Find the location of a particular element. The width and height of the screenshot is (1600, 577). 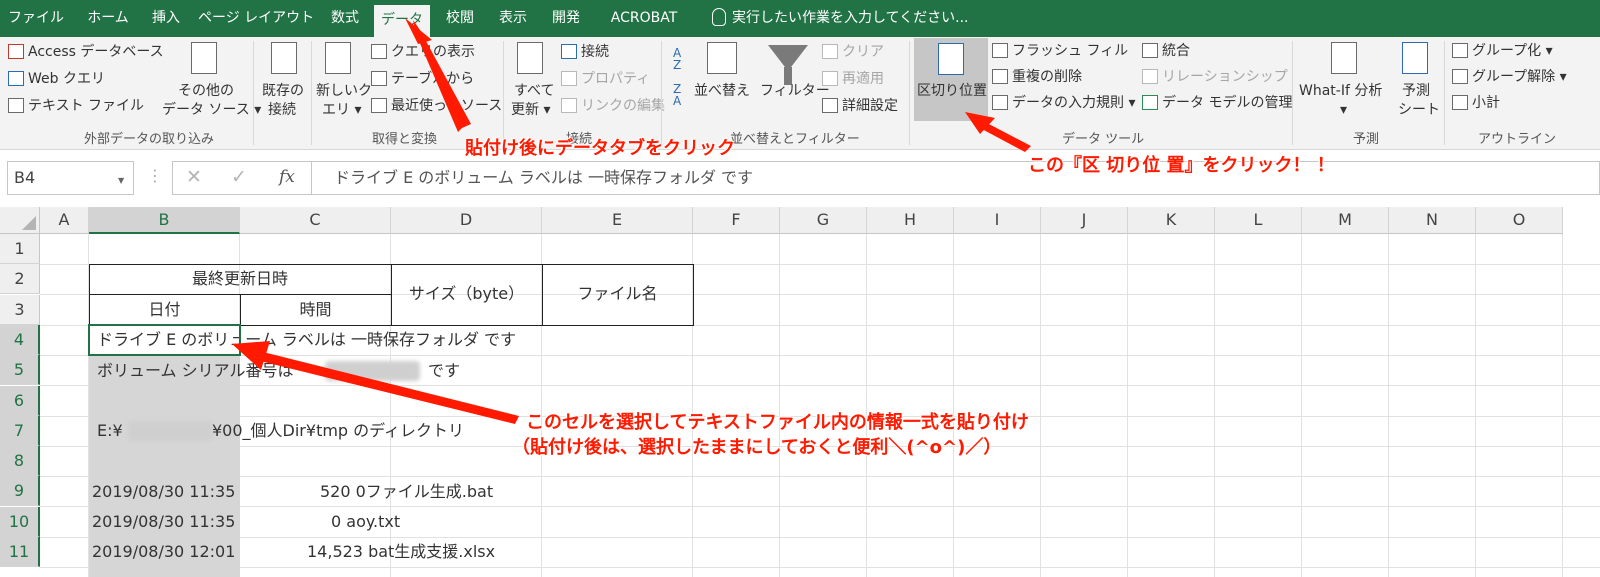

clear-filter-button: クリア is located at coordinates (863, 52).